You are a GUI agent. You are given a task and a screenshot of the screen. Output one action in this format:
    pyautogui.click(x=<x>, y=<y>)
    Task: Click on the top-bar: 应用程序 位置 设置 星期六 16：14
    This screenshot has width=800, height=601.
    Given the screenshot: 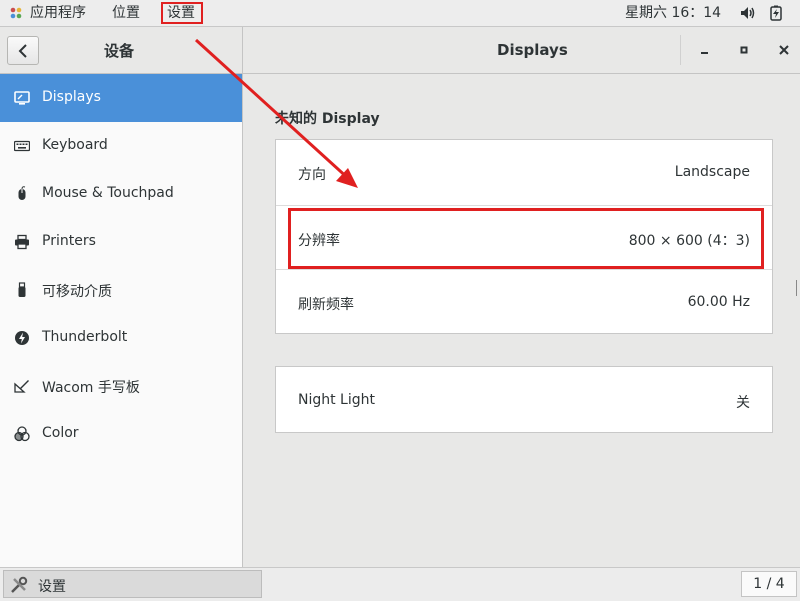 What is the action you would take?
    pyautogui.click(x=400, y=13)
    